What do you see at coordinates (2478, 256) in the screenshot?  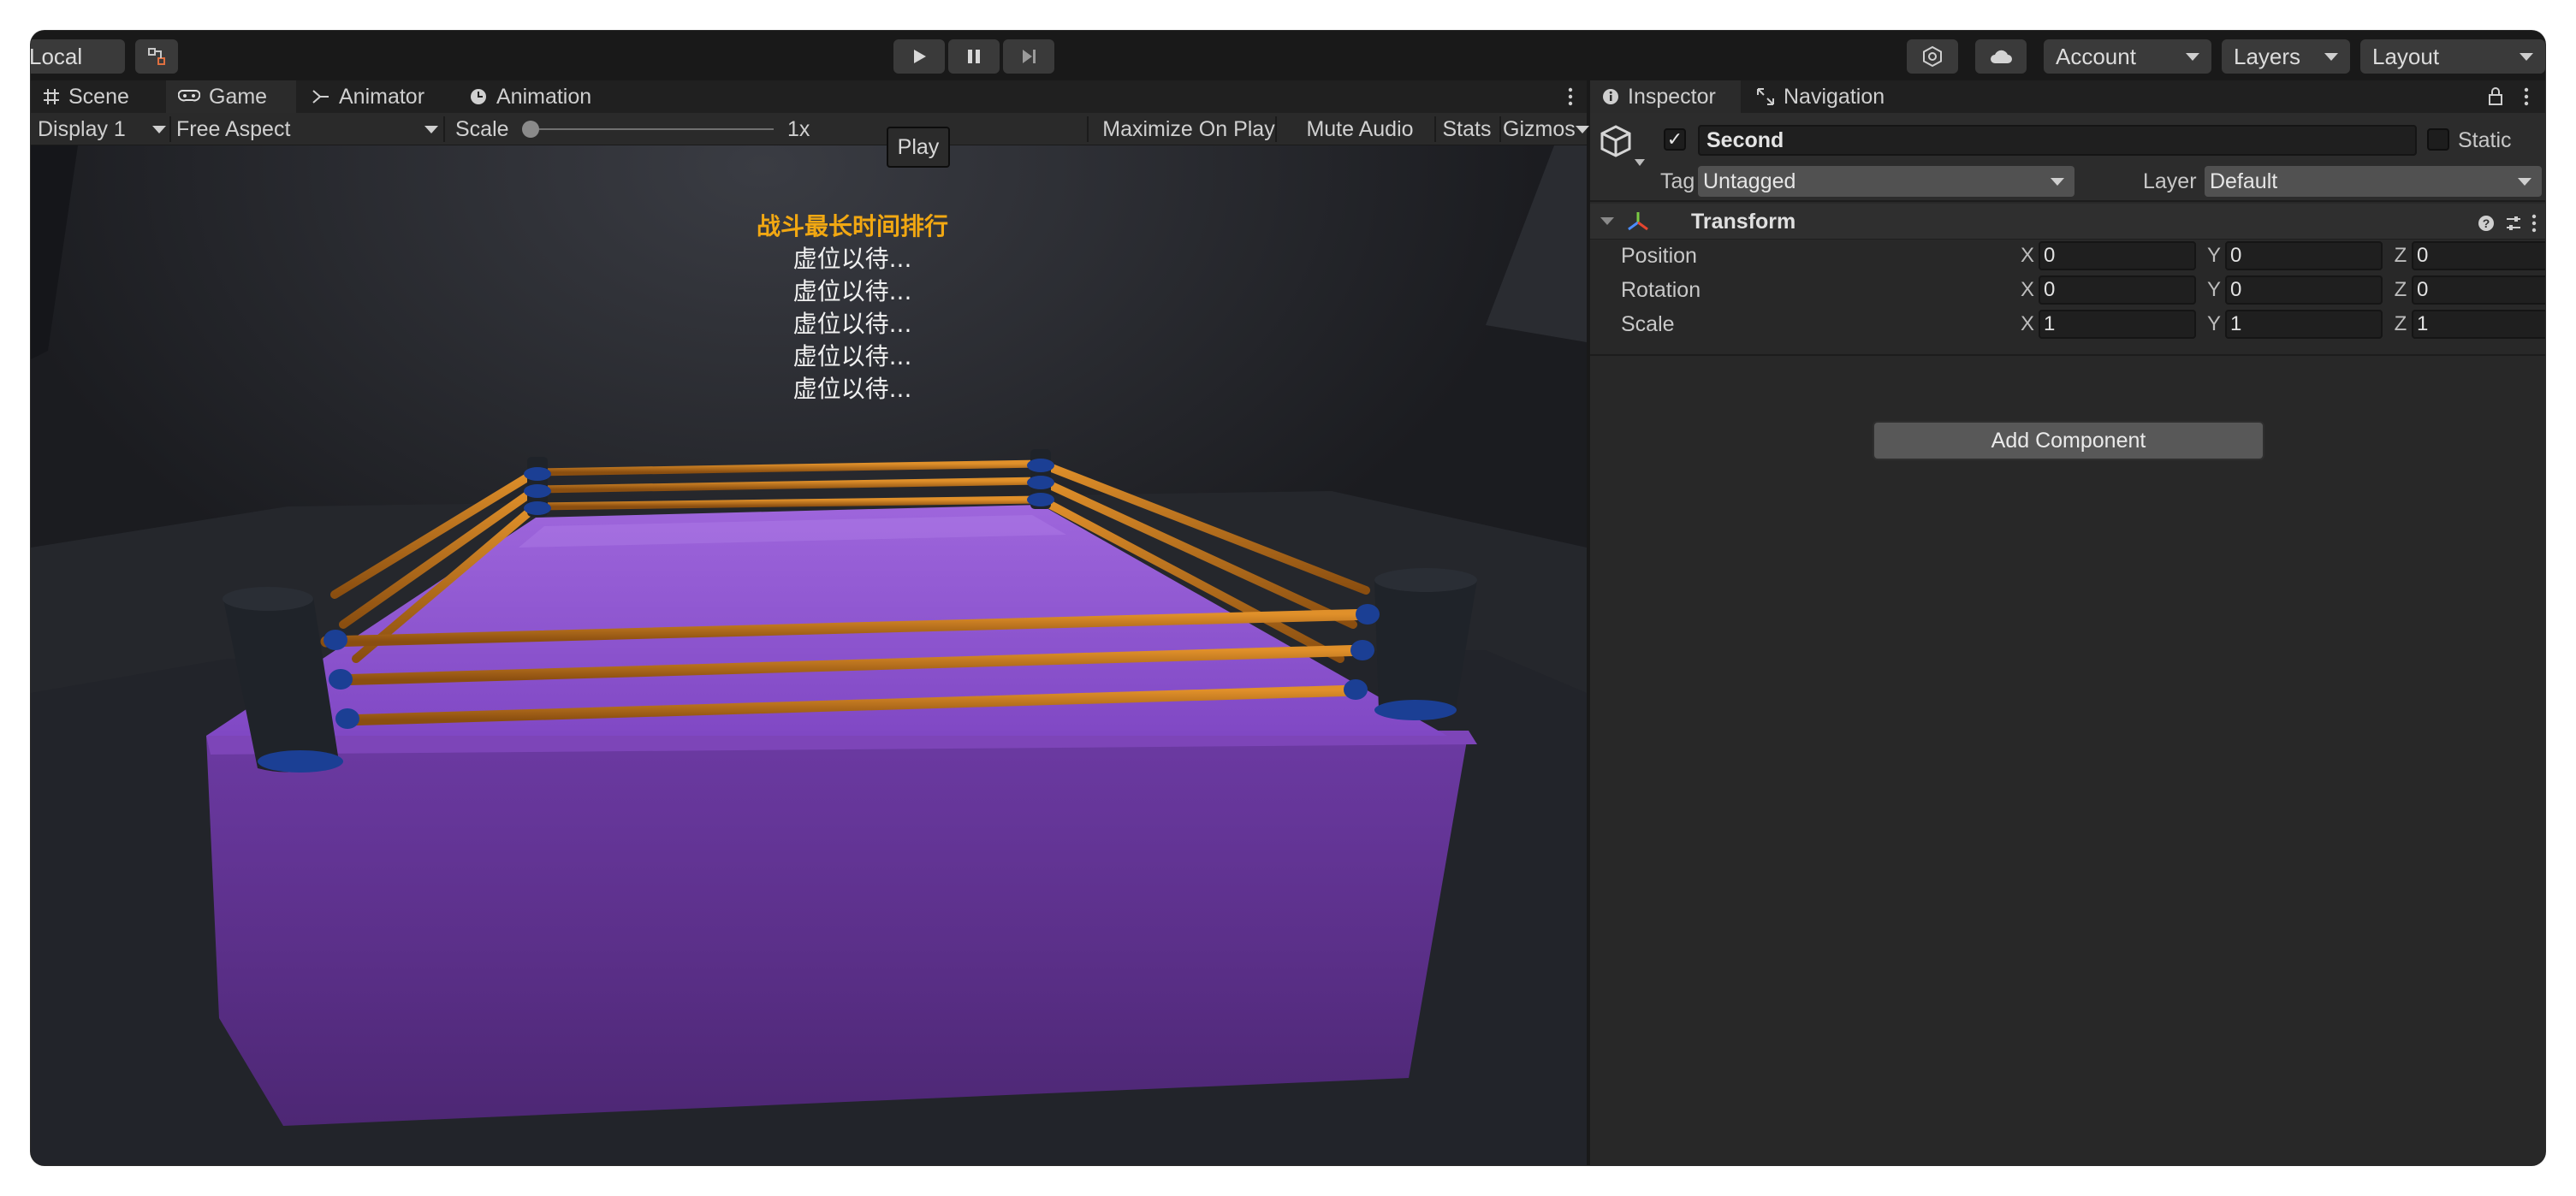 I see `position-z-field: 0` at bounding box center [2478, 256].